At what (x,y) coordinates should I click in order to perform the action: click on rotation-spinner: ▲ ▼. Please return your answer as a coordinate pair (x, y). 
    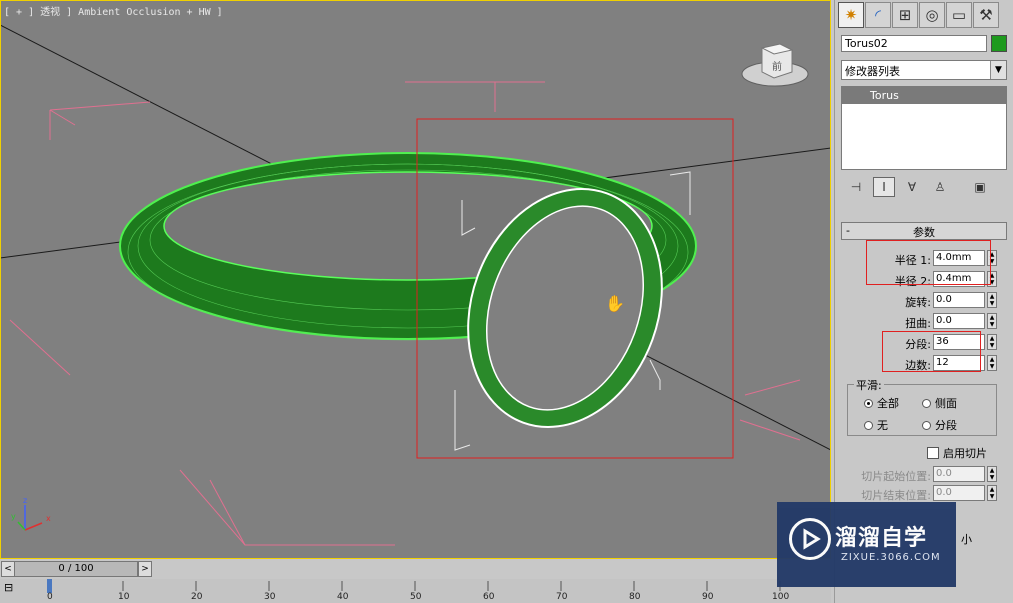
    Looking at the image, I should click on (992, 300).